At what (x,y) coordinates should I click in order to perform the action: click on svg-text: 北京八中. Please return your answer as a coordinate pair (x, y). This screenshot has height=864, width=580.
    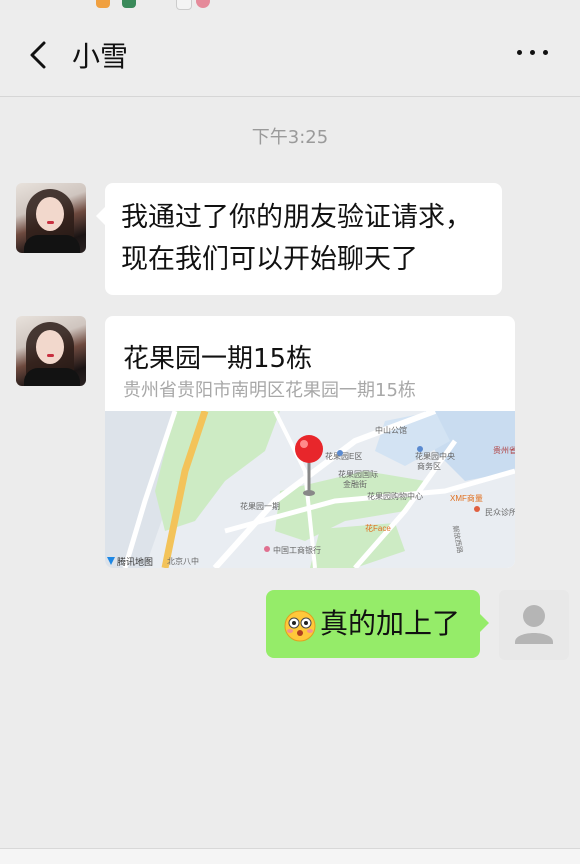
    Looking at the image, I should click on (183, 561).